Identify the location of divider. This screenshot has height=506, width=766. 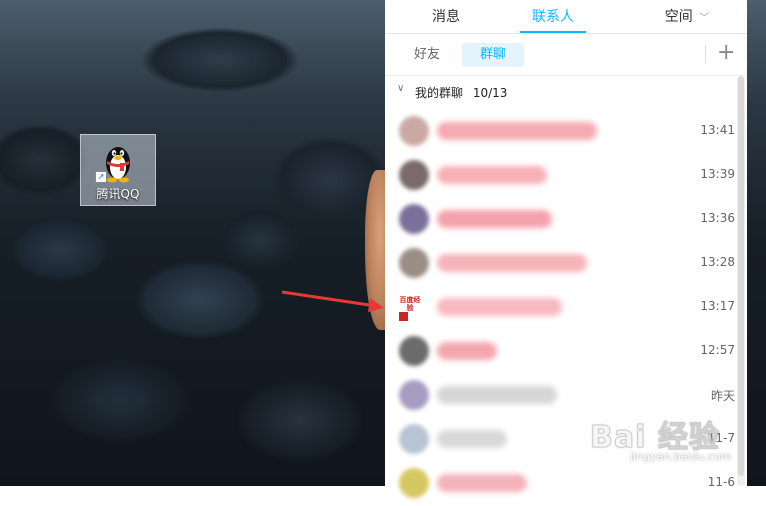
(705, 54).